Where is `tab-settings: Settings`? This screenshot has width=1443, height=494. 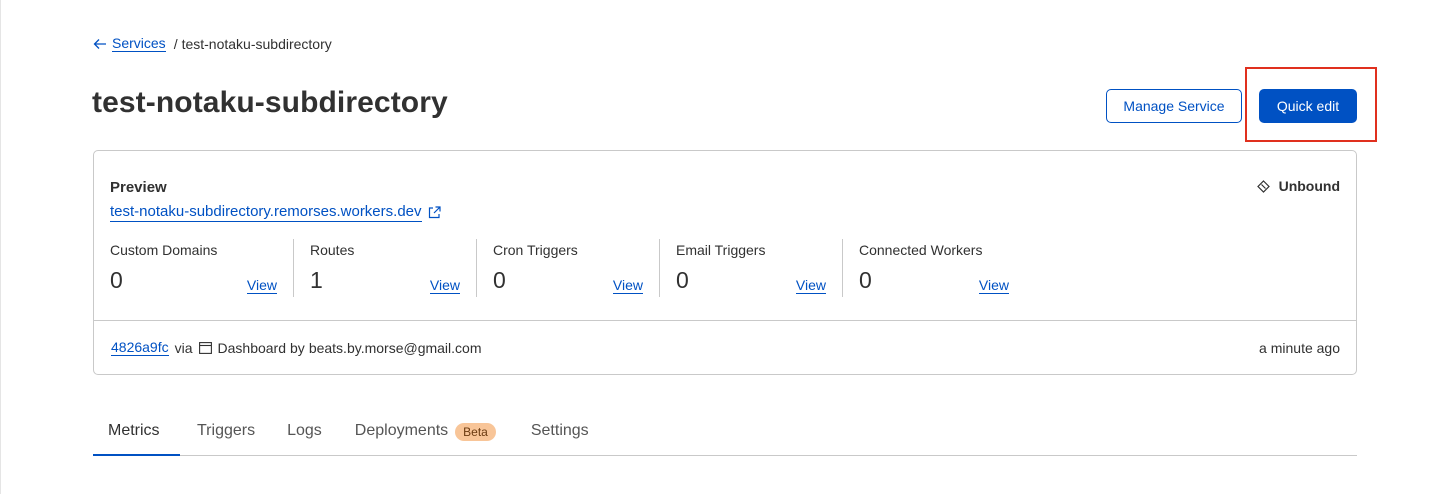
tab-settings: Settings is located at coordinates (560, 433).